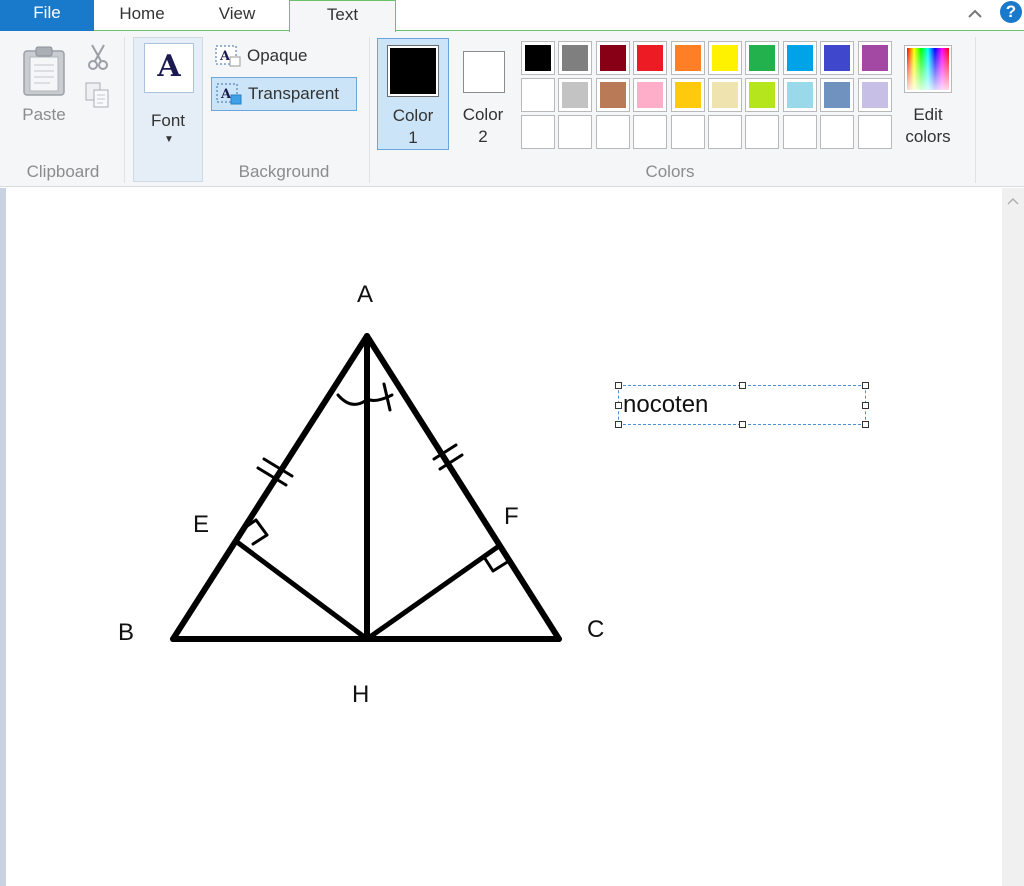 The height and width of the screenshot is (886, 1024). Describe the element at coordinates (413, 137) in the screenshot. I see `color1-number: 1` at that location.